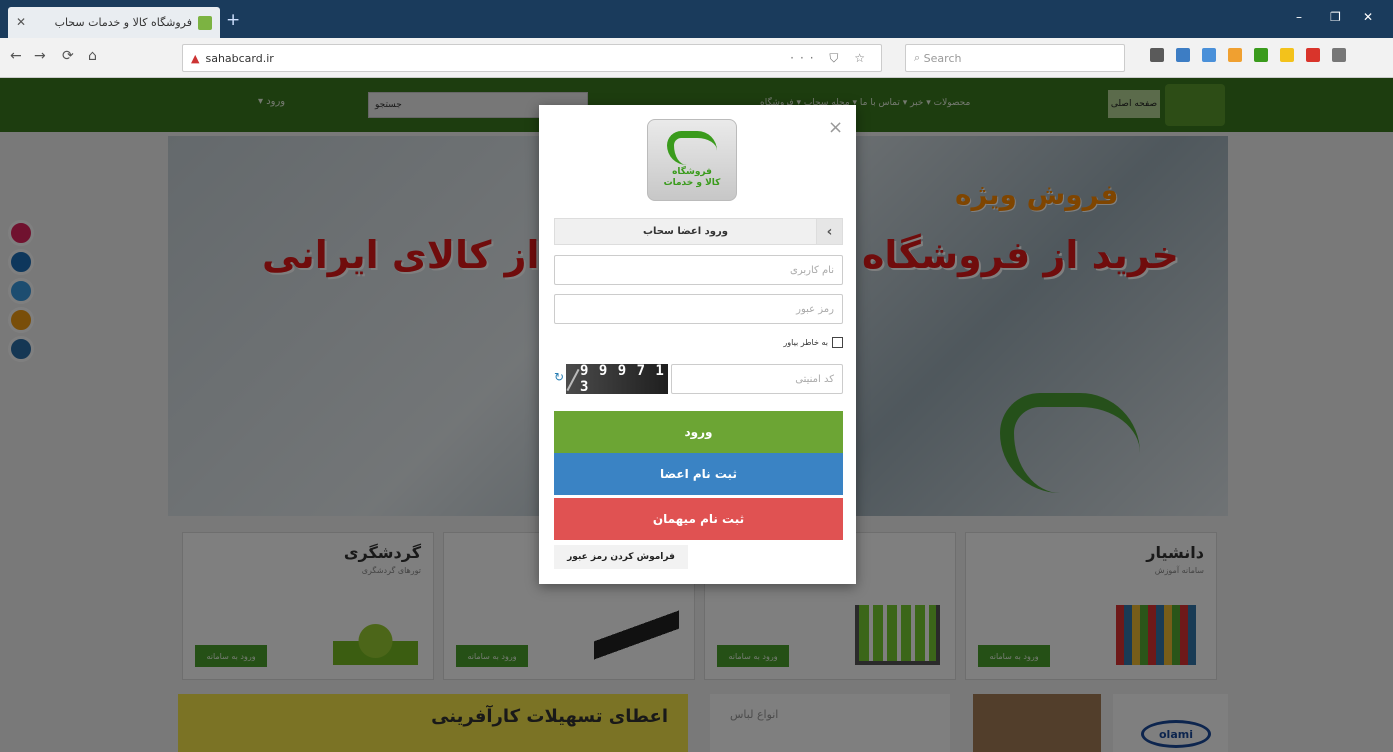 This screenshot has width=1393, height=752. What do you see at coordinates (532, 58) in the screenshot?
I see `address-bar: ▲ sahabcard.ir ··· ⛉ ☆` at bounding box center [532, 58].